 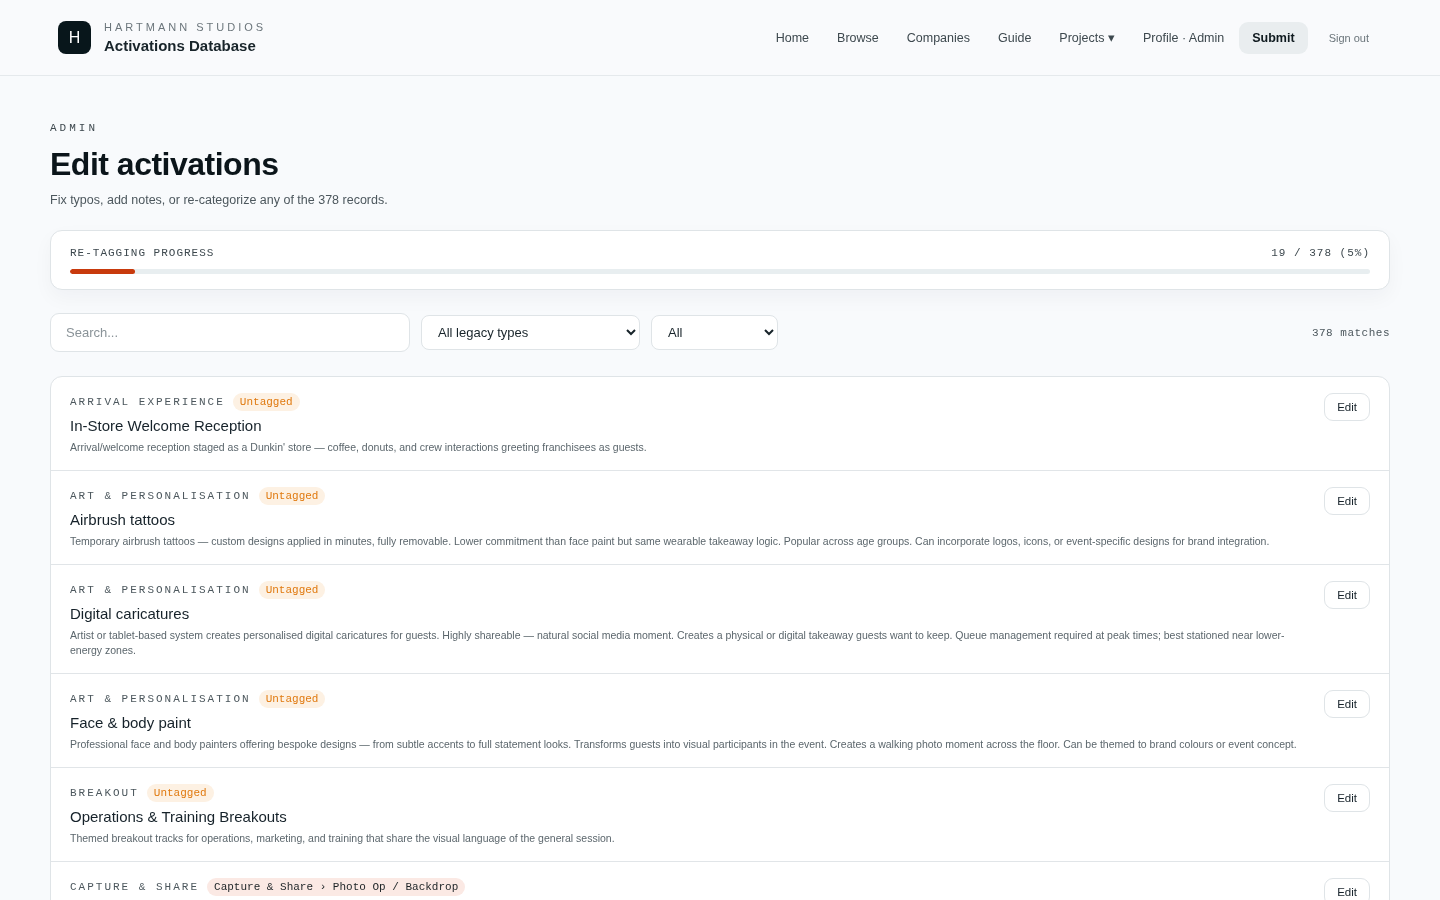 What do you see at coordinates (123, 519) in the screenshot?
I see `record-title: Airbrush tattoos` at bounding box center [123, 519].